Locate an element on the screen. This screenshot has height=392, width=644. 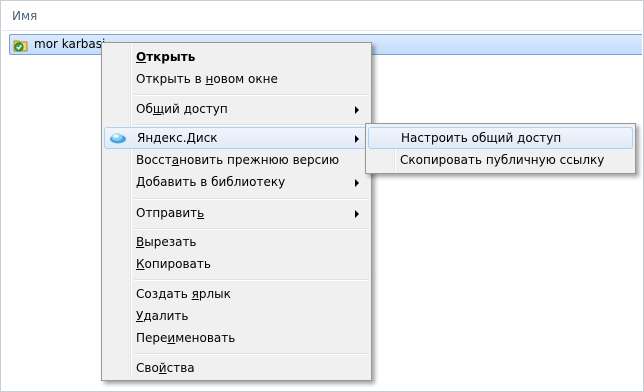
menu-item-send-to: Отправить is located at coordinates (236, 213).